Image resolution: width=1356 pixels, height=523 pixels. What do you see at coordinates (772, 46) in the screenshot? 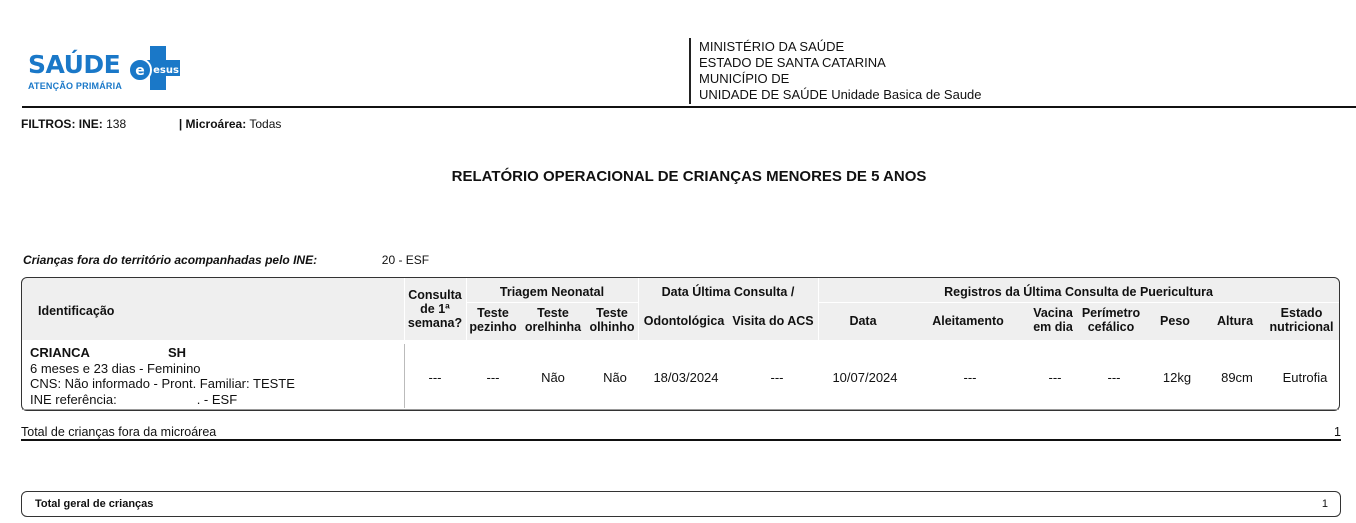
I see `header-ministry: MINISTÉRIO DA SAÚDE` at bounding box center [772, 46].